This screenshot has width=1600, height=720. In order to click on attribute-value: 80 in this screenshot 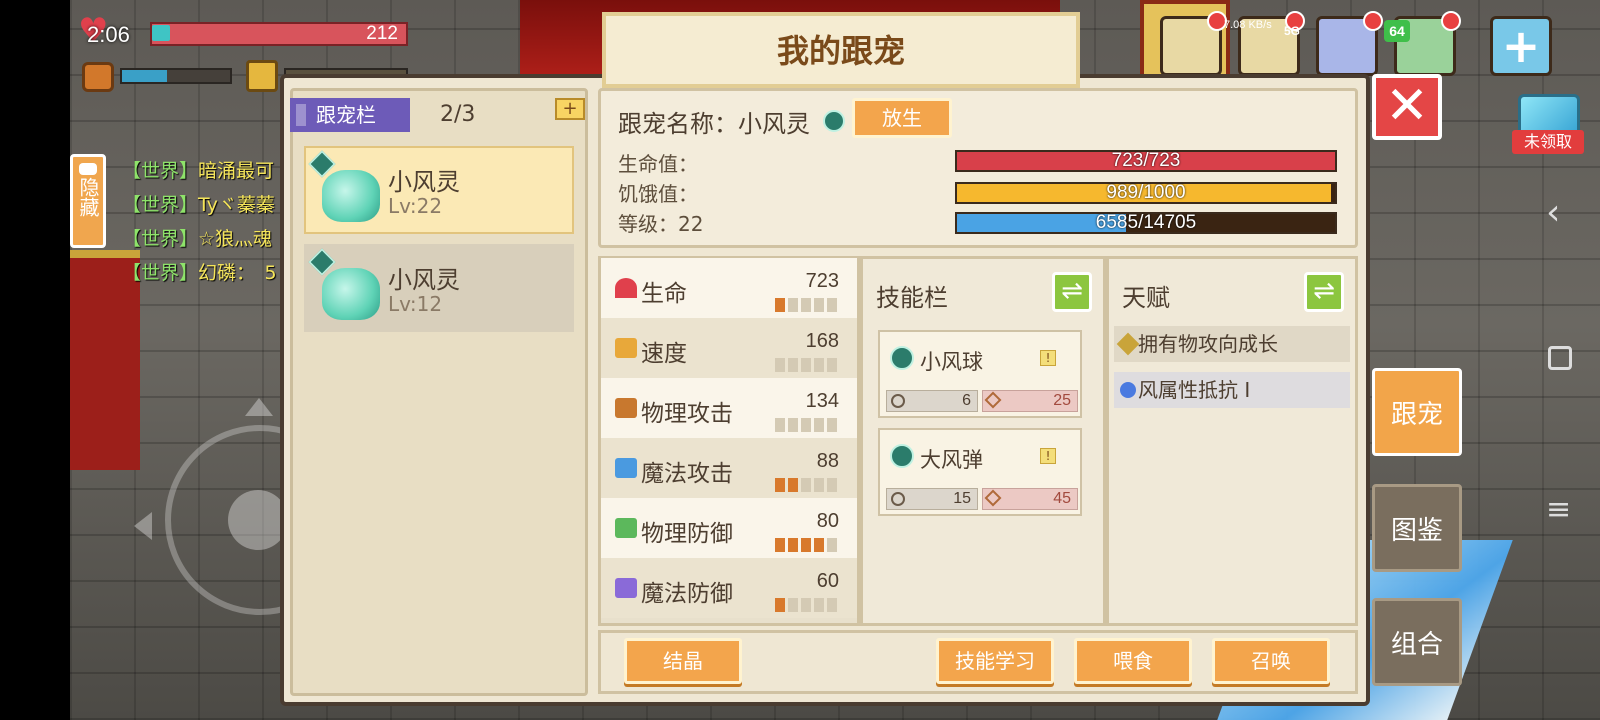, I will do `click(827, 521)`.